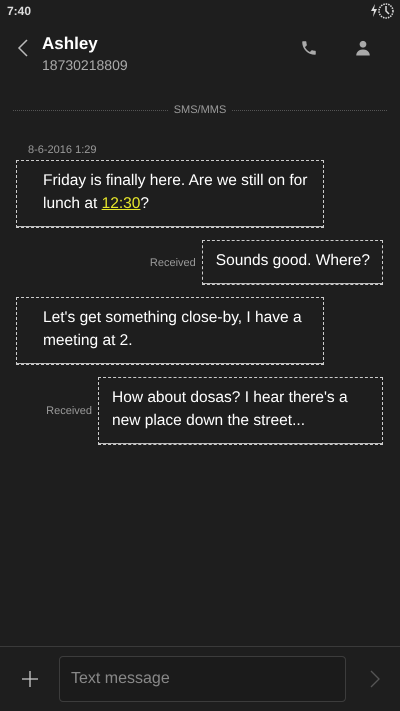  Describe the element at coordinates (23, 48) in the screenshot. I see `back-icon` at that location.